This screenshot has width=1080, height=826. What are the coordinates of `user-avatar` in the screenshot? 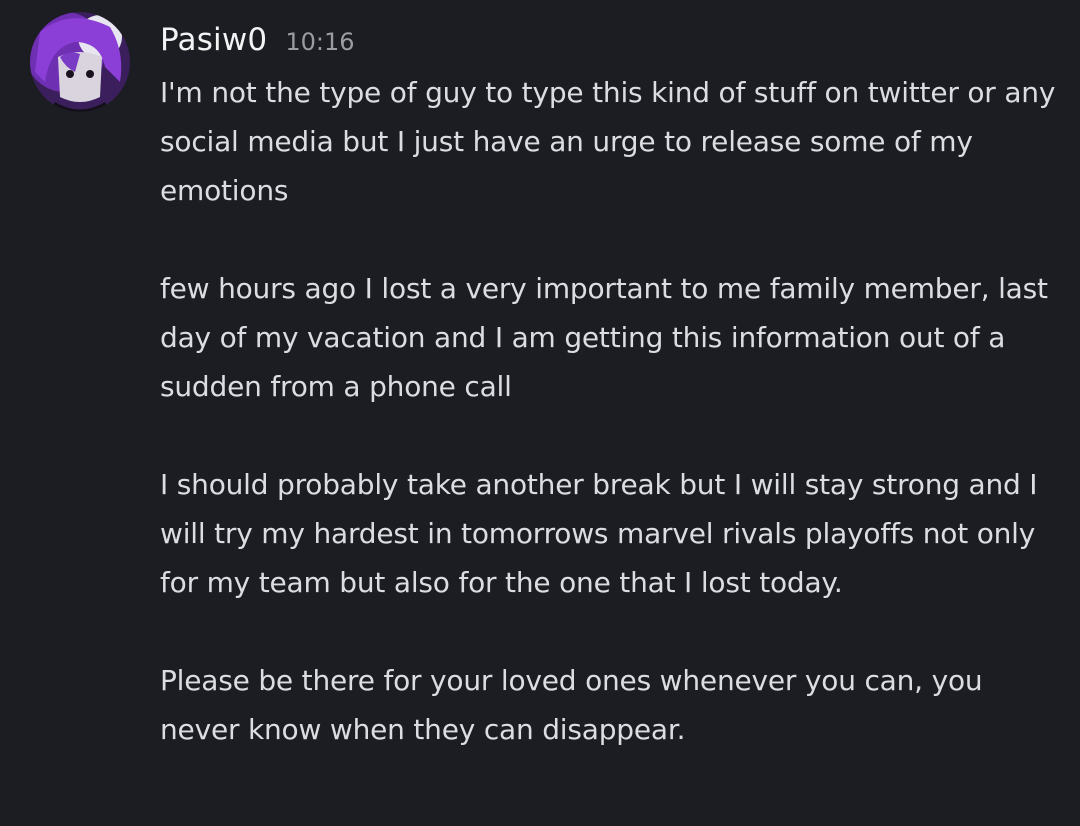 It's located at (80, 62).